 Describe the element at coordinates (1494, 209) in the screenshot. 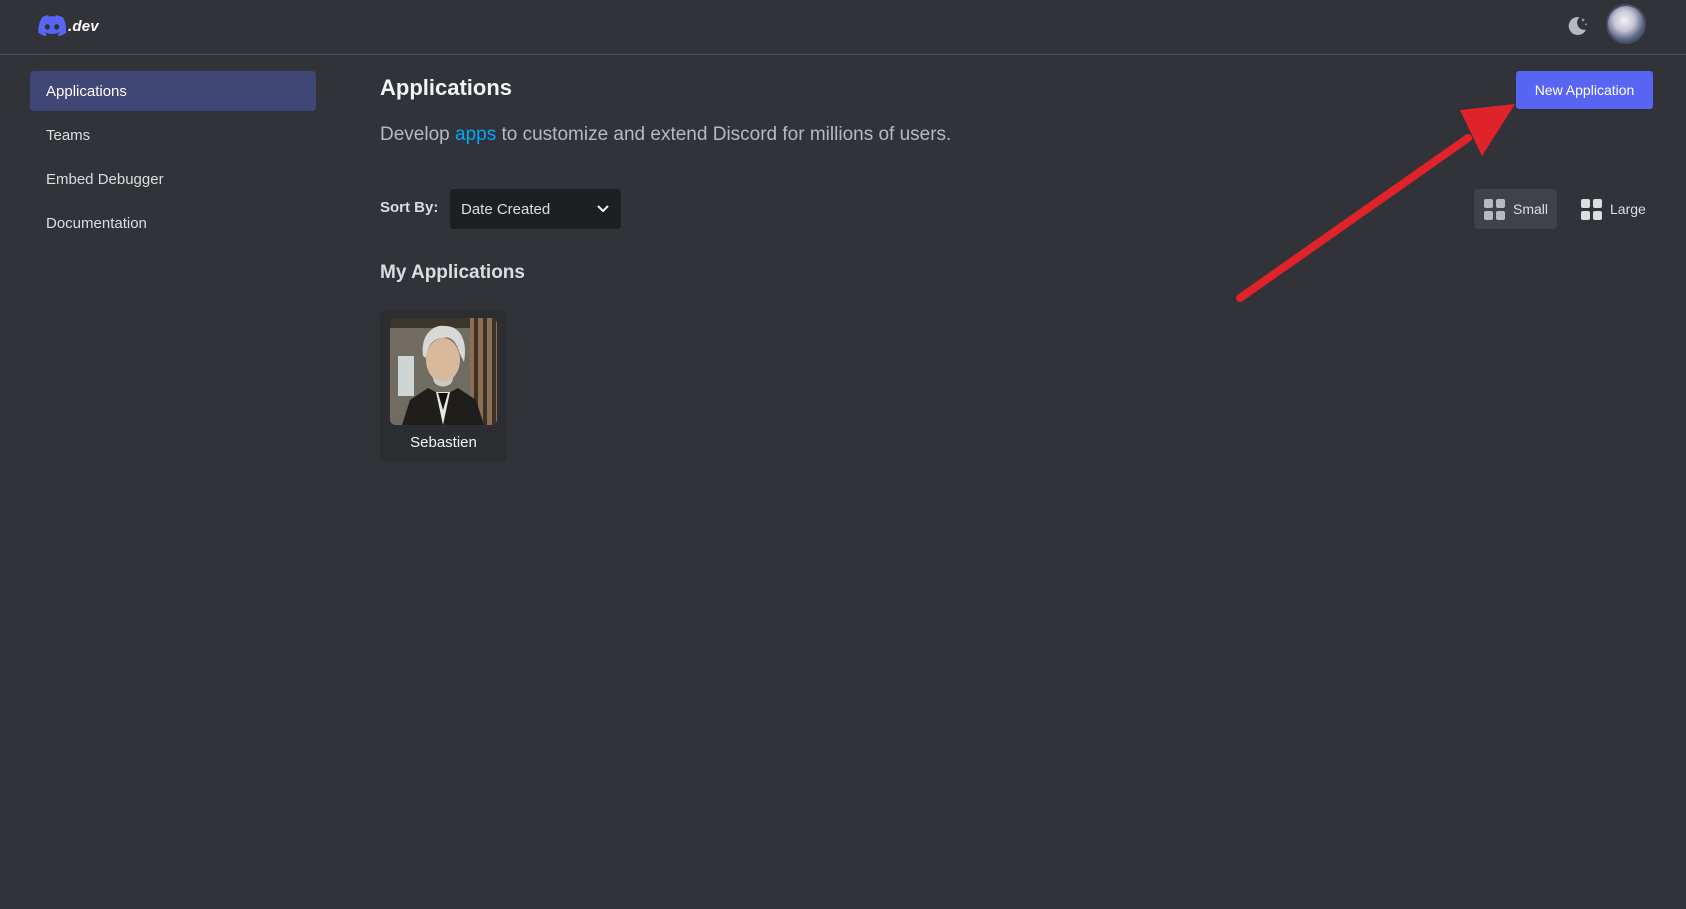

I see `grid-small-icon` at that location.